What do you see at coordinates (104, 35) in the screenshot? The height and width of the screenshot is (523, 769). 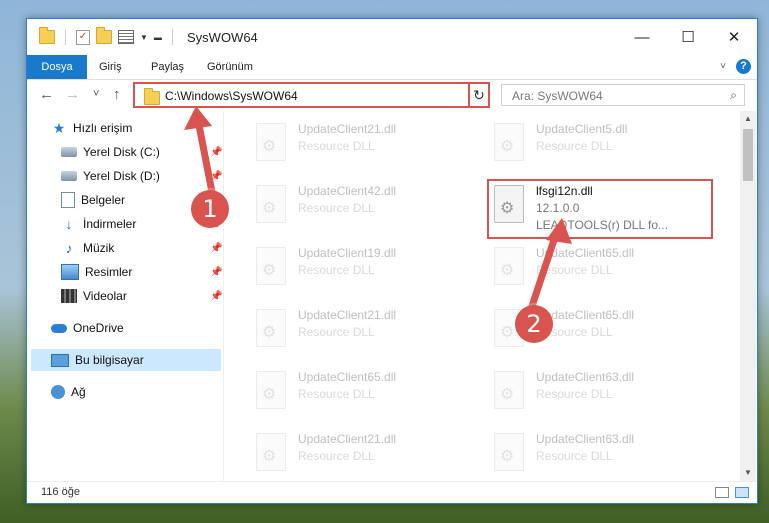 I see `new-folder-icon` at bounding box center [104, 35].